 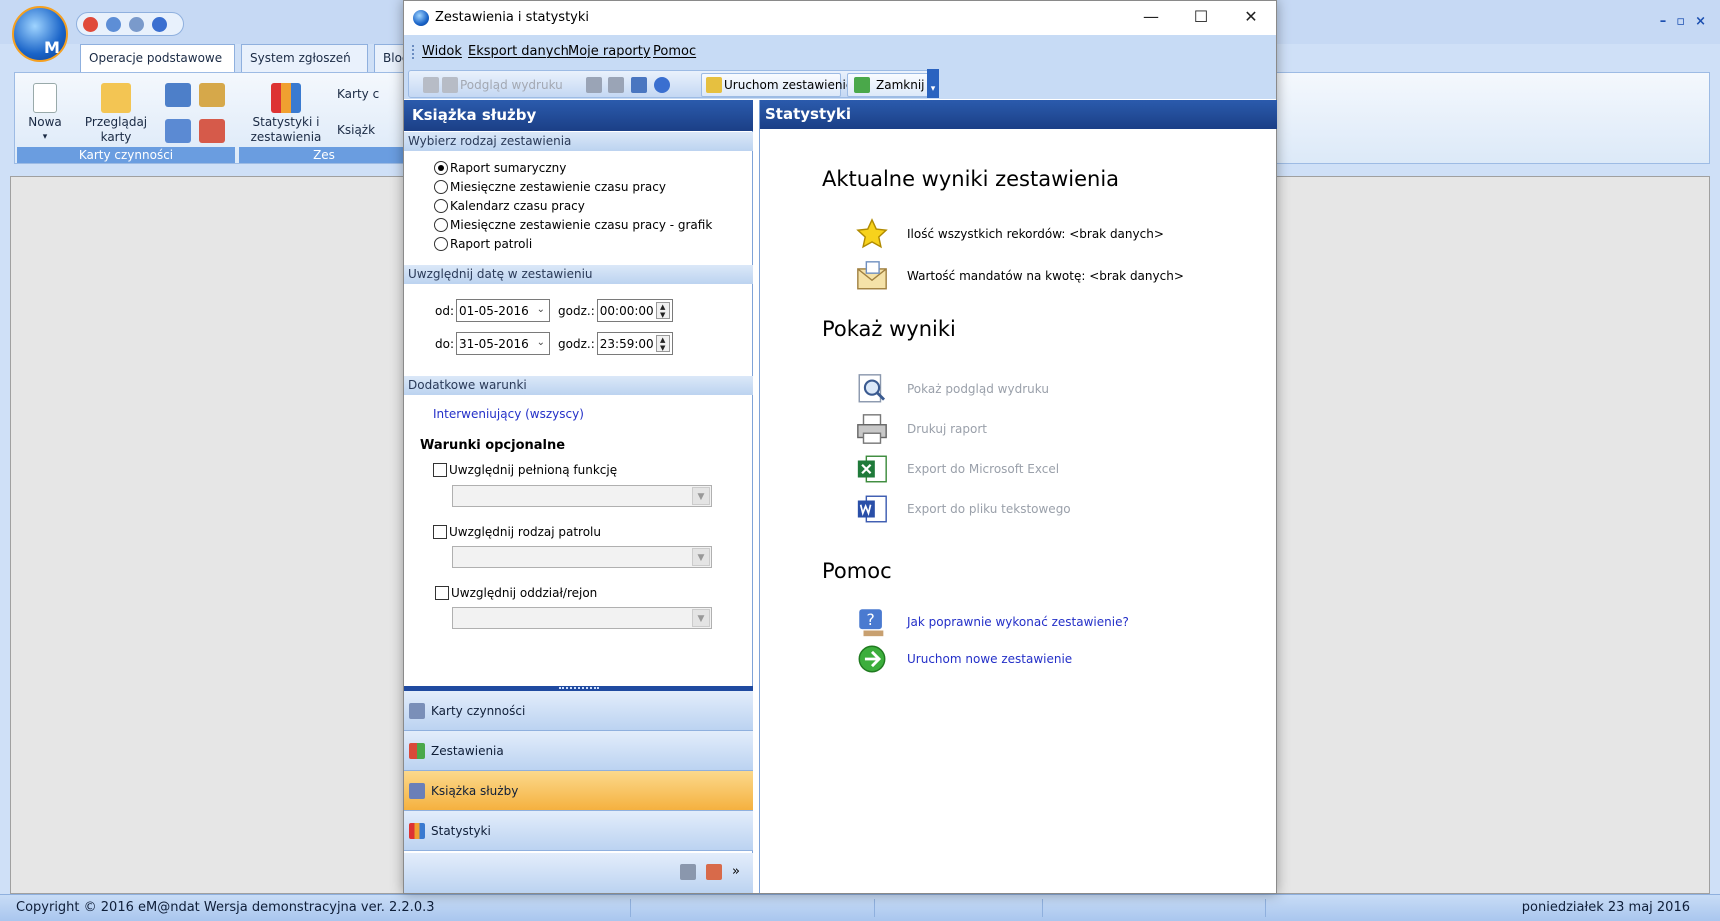 I want to click on bar-chart-icon, so click(x=286, y=98).